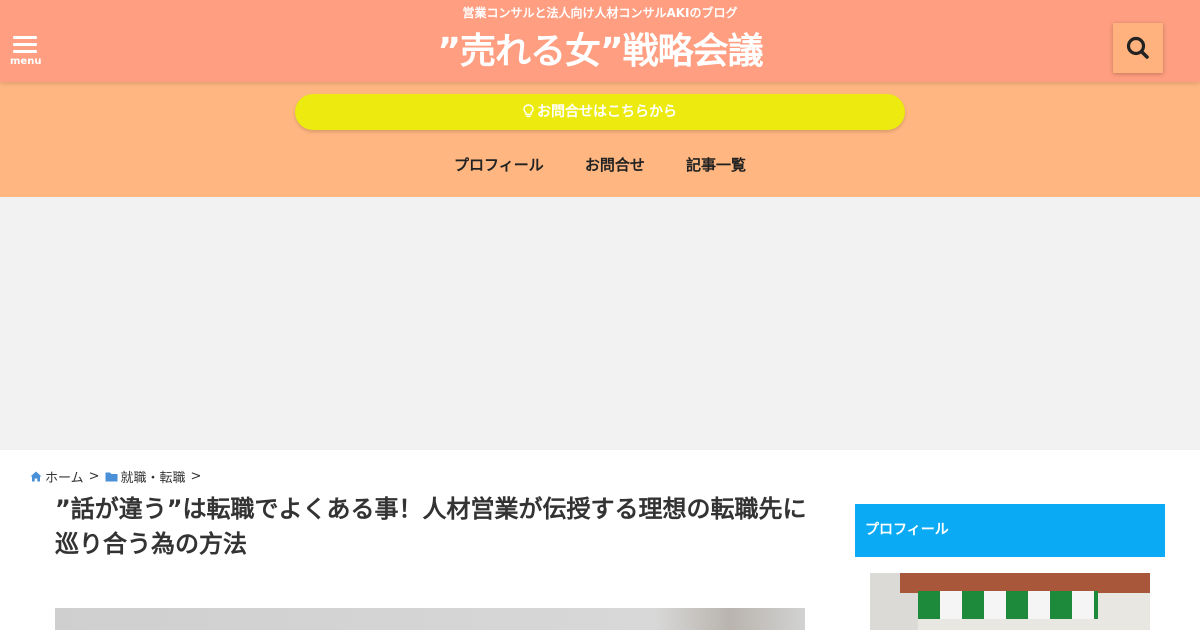 Image resolution: width=1200 pixels, height=630 pixels. What do you see at coordinates (499, 164) in the screenshot?
I see `nav-link-profile: プロフィール` at bounding box center [499, 164].